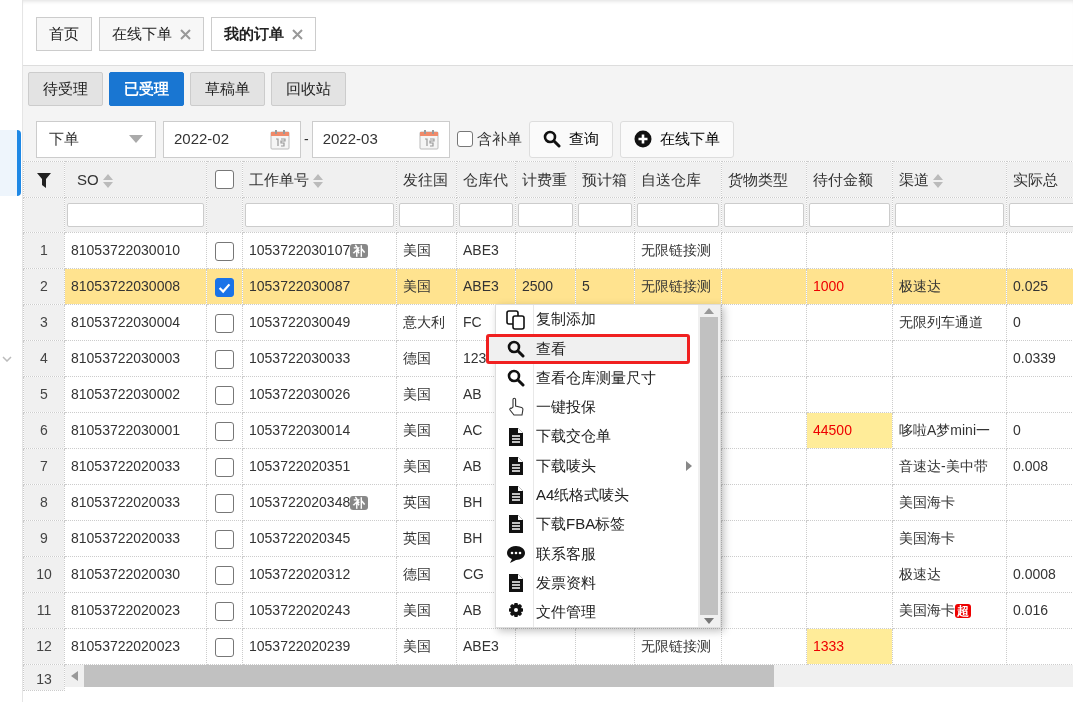 Image resolution: width=1073 pixels, height=702 pixels. What do you see at coordinates (588, 349) in the screenshot?
I see `menu-item: 查看` at bounding box center [588, 349].